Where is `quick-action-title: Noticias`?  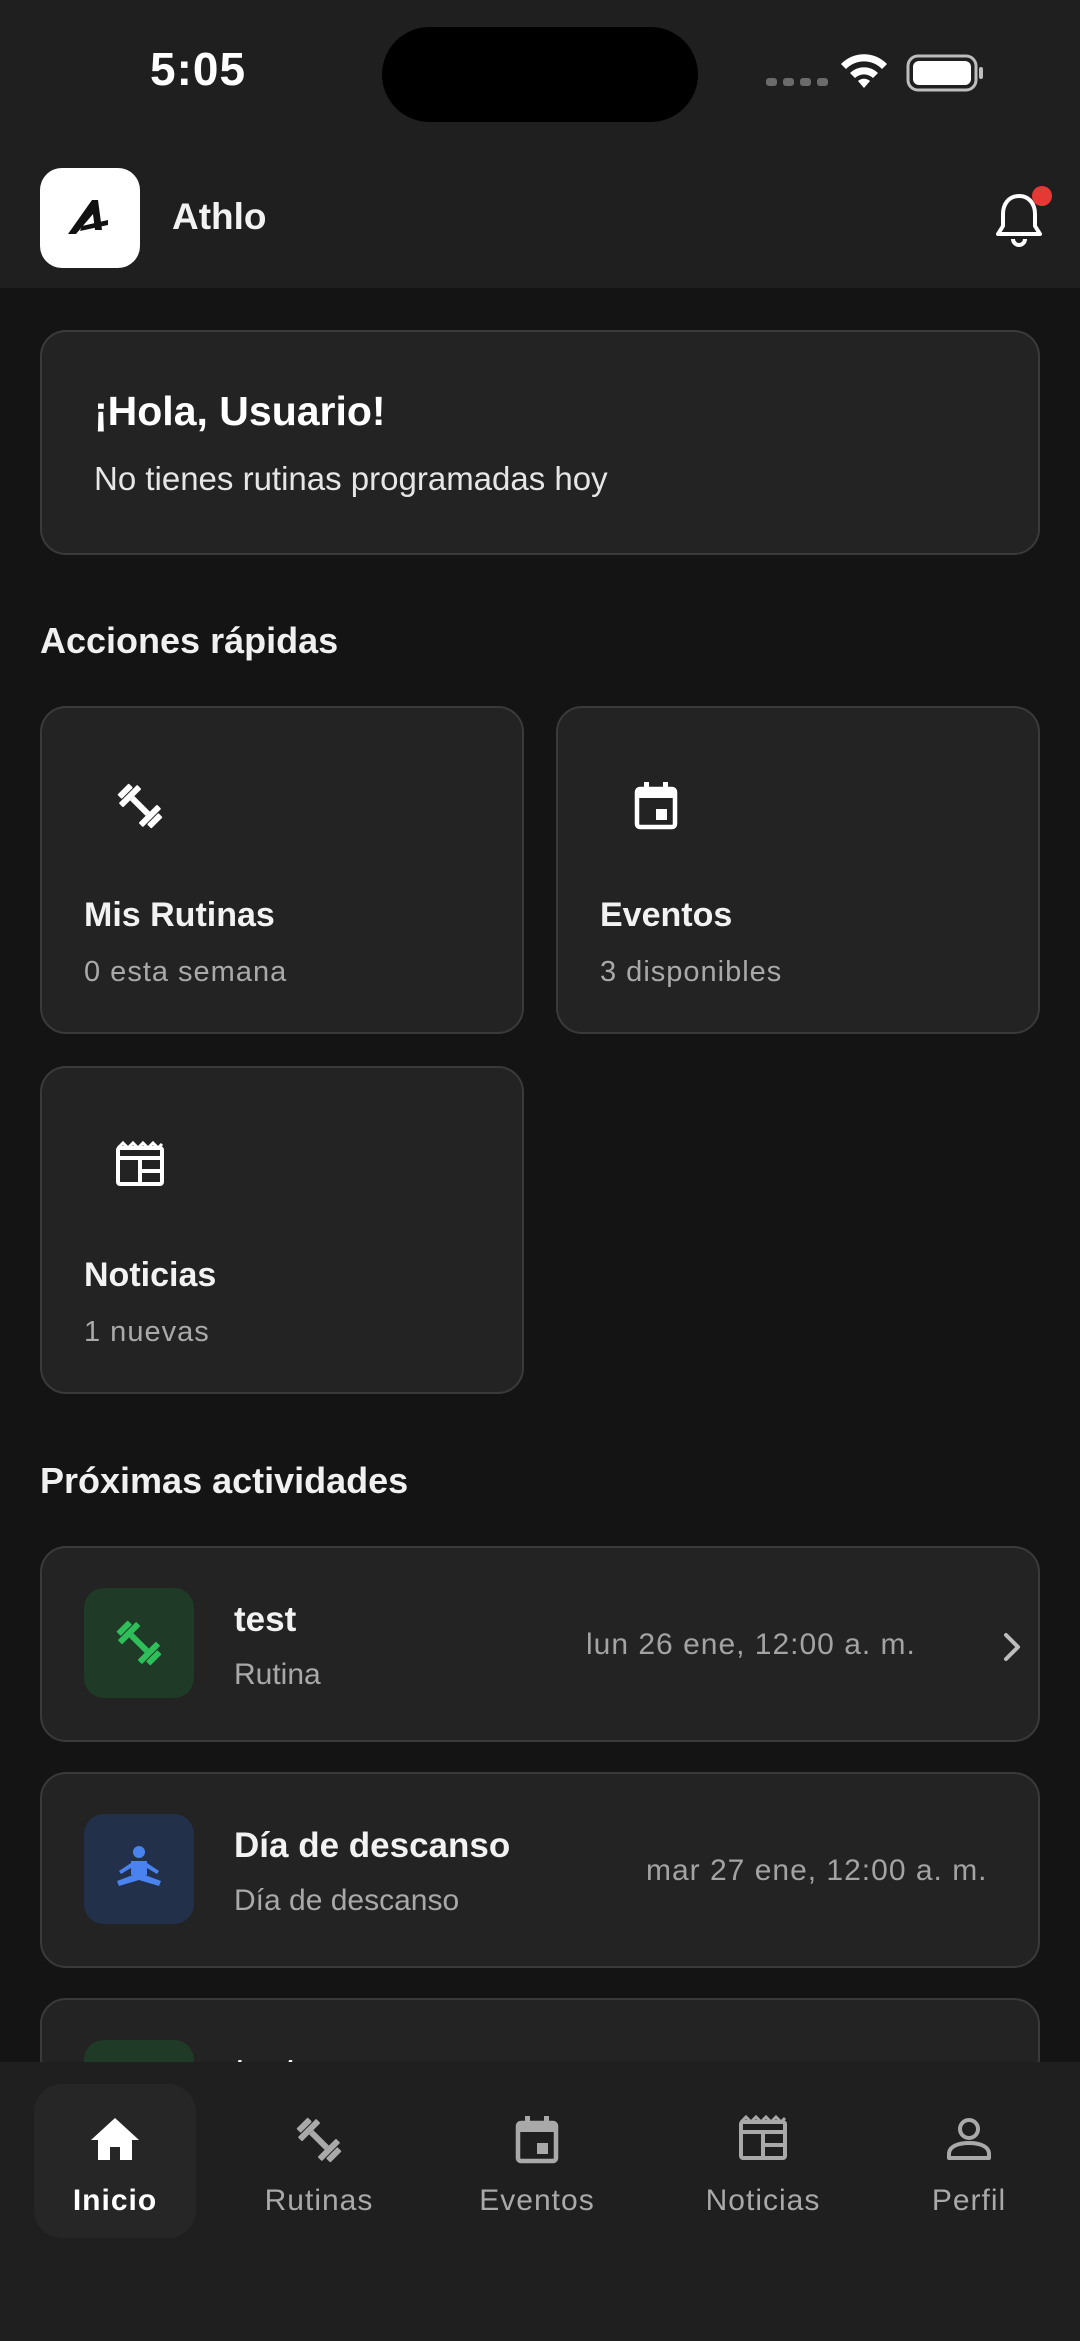 quick-action-title: Noticias is located at coordinates (150, 1275).